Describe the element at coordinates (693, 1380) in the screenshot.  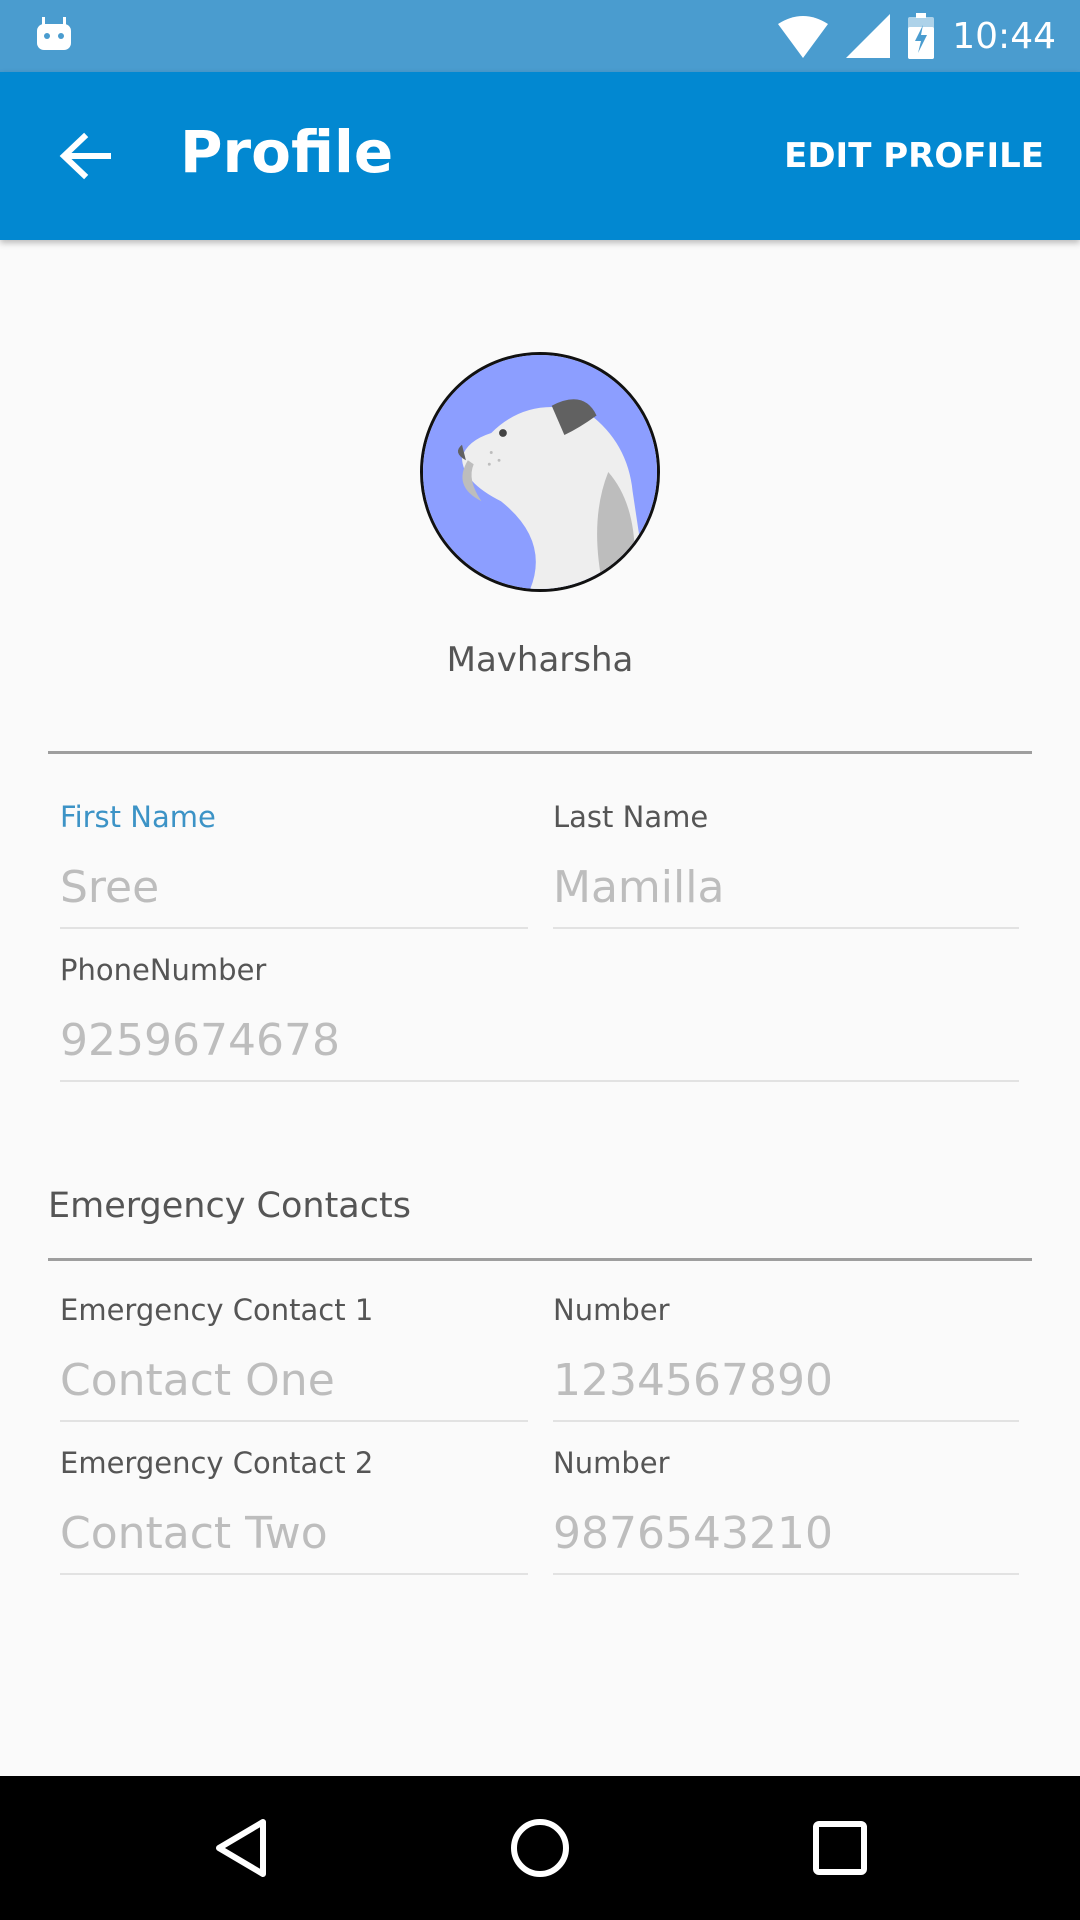
I see `emergency-number-1-field: 1234567890` at that location.